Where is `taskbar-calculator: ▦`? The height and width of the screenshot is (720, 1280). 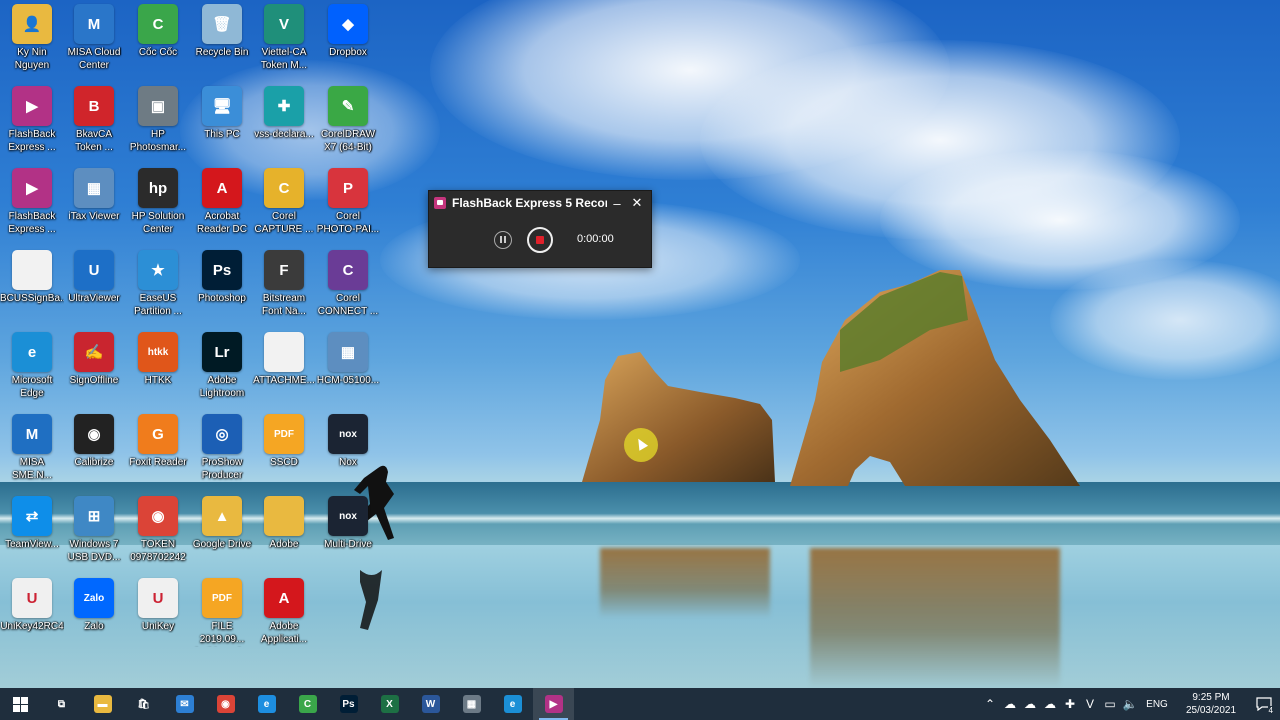 taskbar-calculator: ▦ is located at coordinates (471, 704).